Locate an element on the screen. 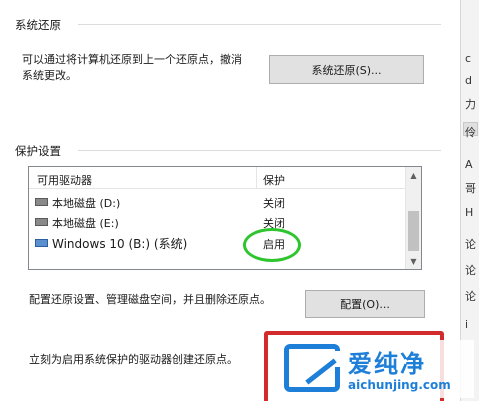 This screenshot has width=479, height=401. background-char: 力 is located at coordinates (470, 104).